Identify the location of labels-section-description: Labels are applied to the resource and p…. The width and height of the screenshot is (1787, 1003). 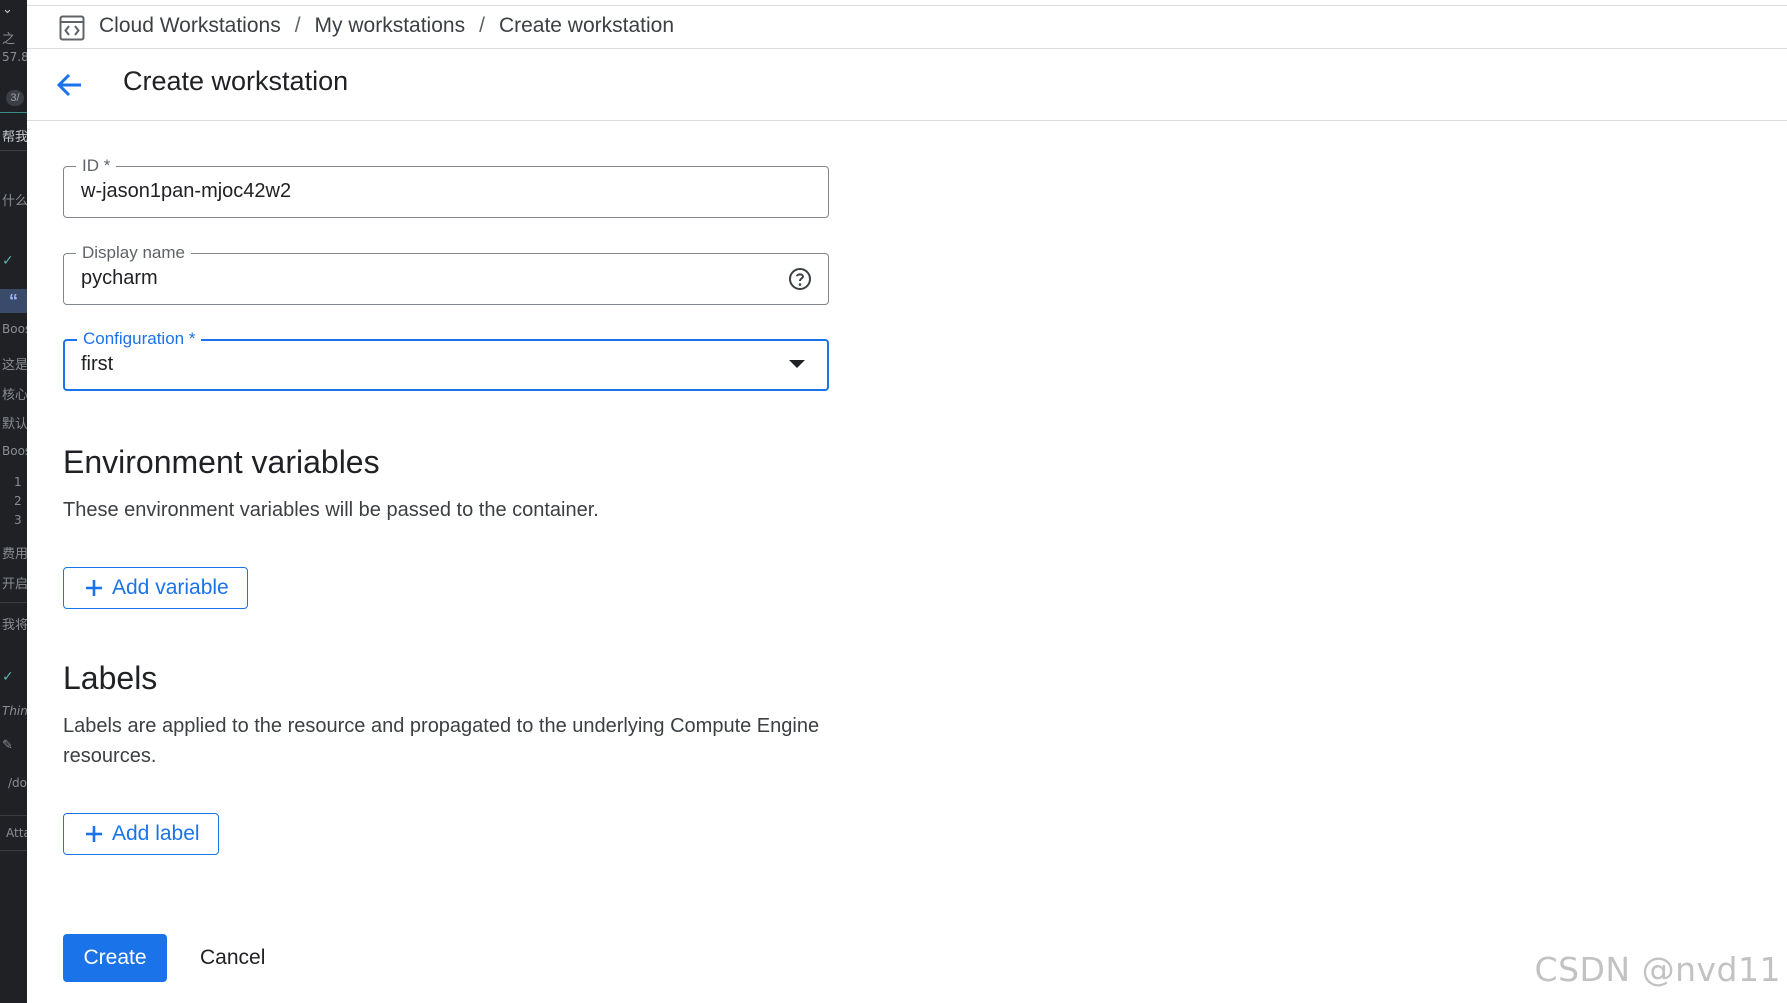
(441, 741).